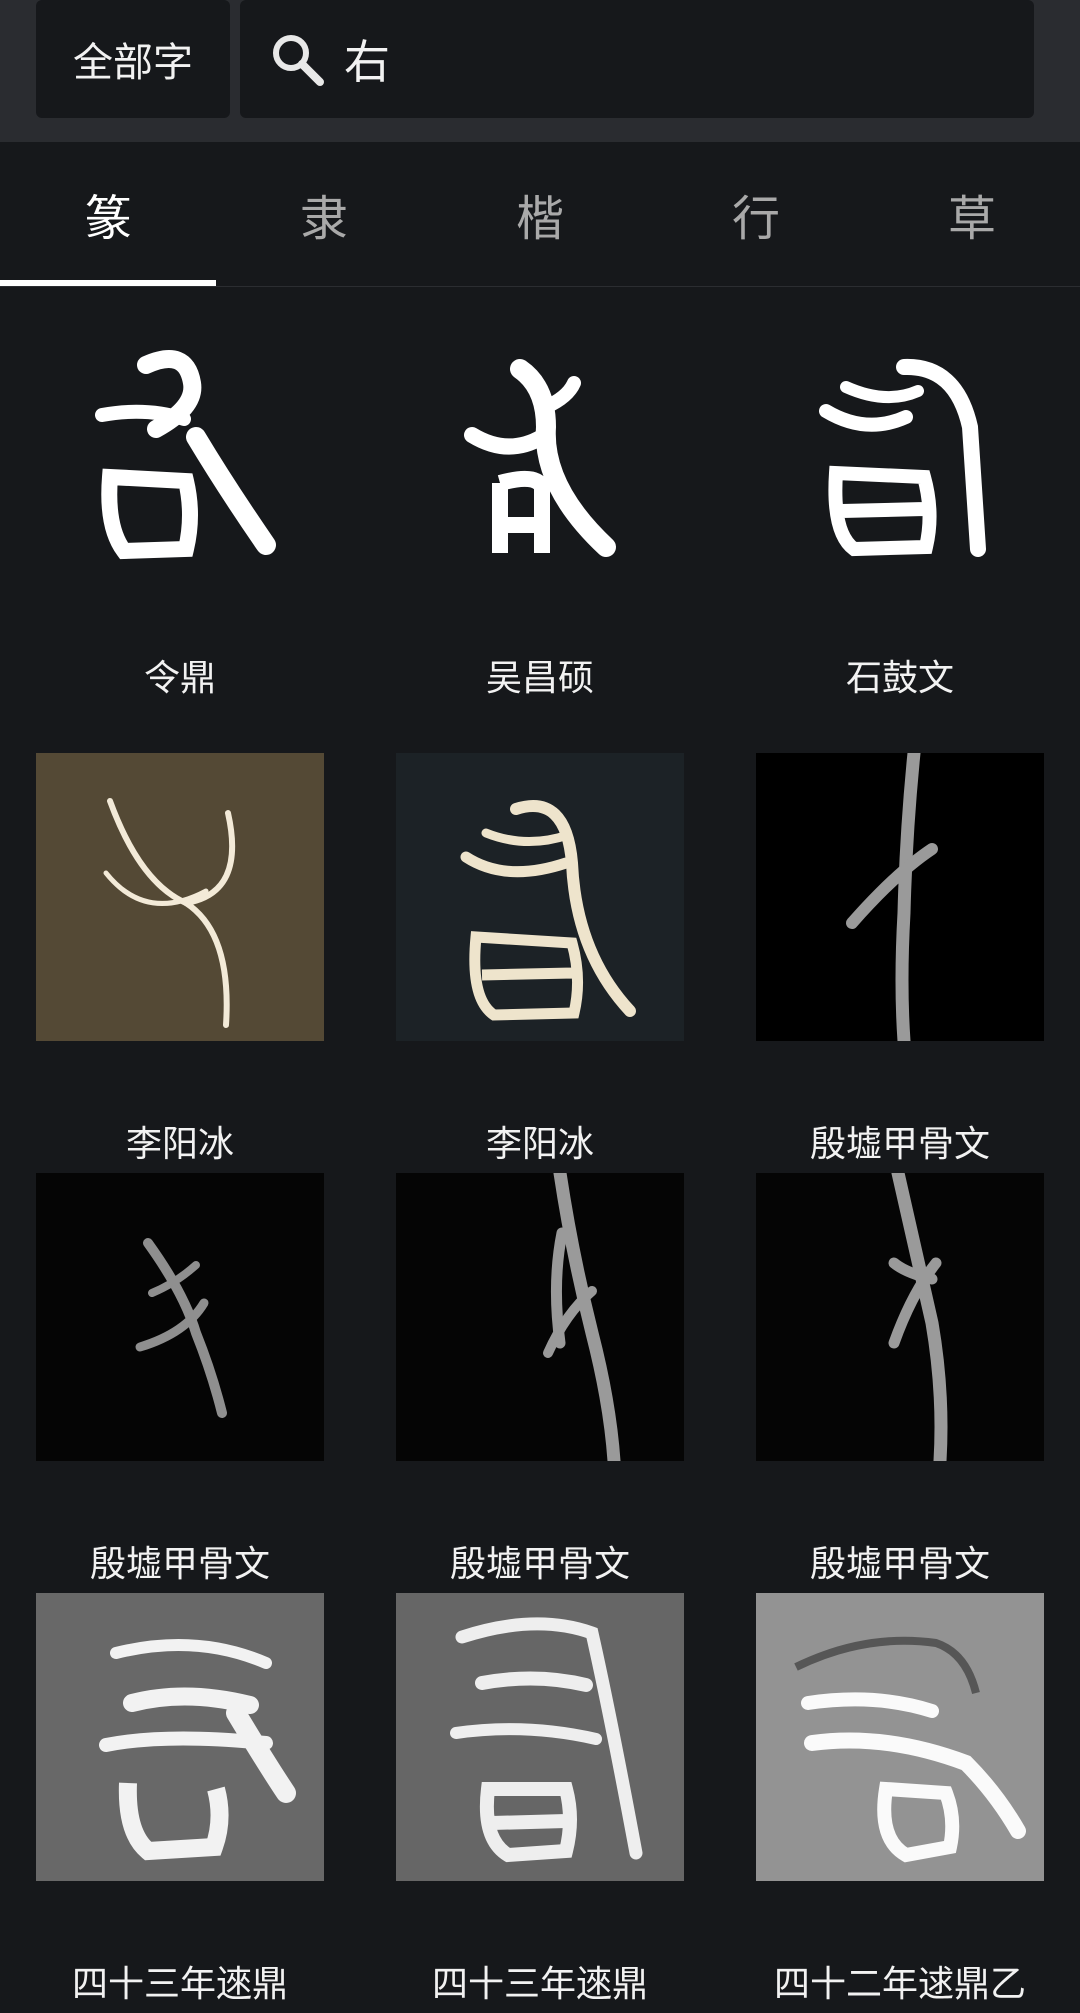 This screenshot has width=1080, height=2013. What do you see at coordinates (972, 214) in the screenshot?
I see `tab-cursive-script: 草` at bounding box center [972, 214].